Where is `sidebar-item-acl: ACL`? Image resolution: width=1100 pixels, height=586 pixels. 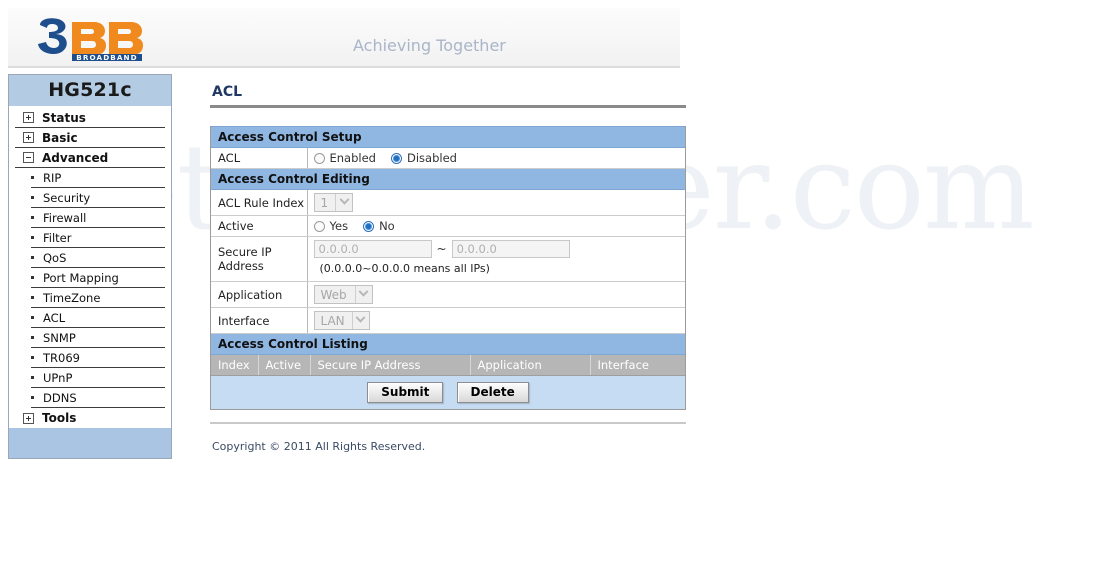
sidebar-item-acl: ACL is located at coordinates (98, 318).